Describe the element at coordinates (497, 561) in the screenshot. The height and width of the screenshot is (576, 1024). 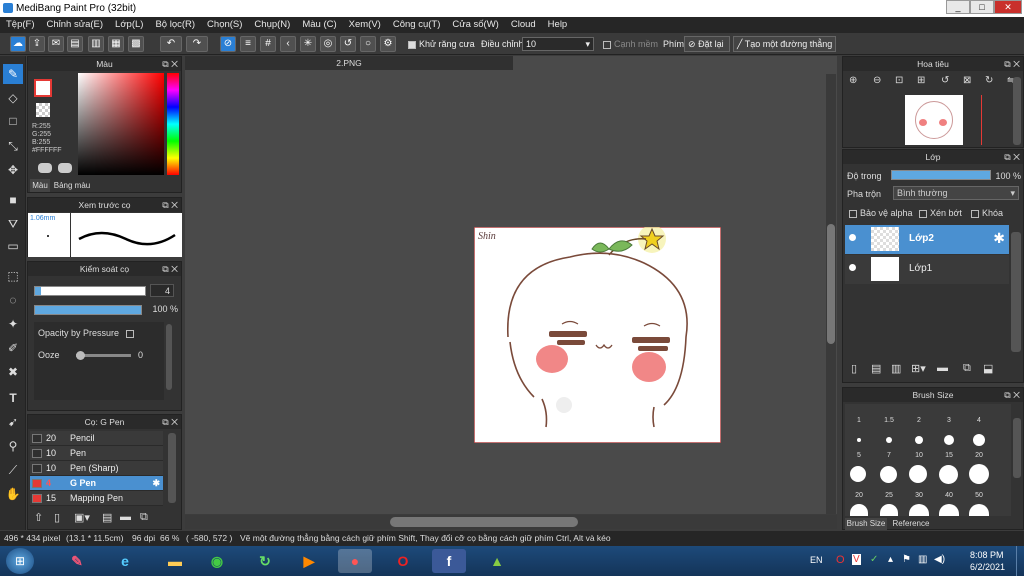
I see `game-icon: ▲` at that location.